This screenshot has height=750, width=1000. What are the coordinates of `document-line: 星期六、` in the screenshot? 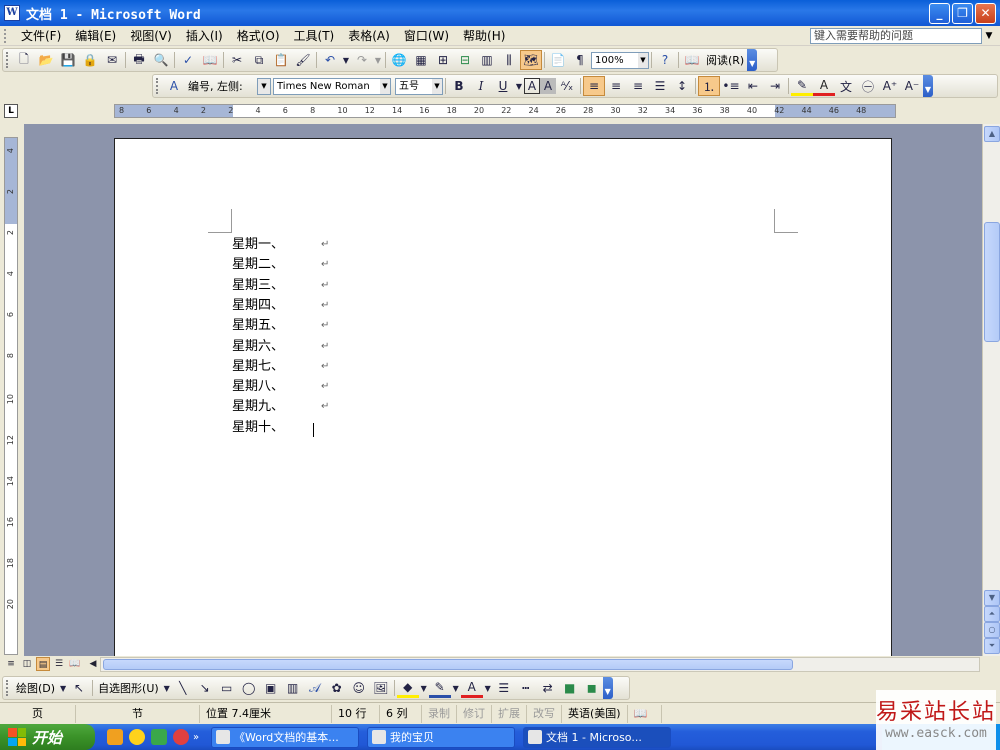 It's located at (258, 347).